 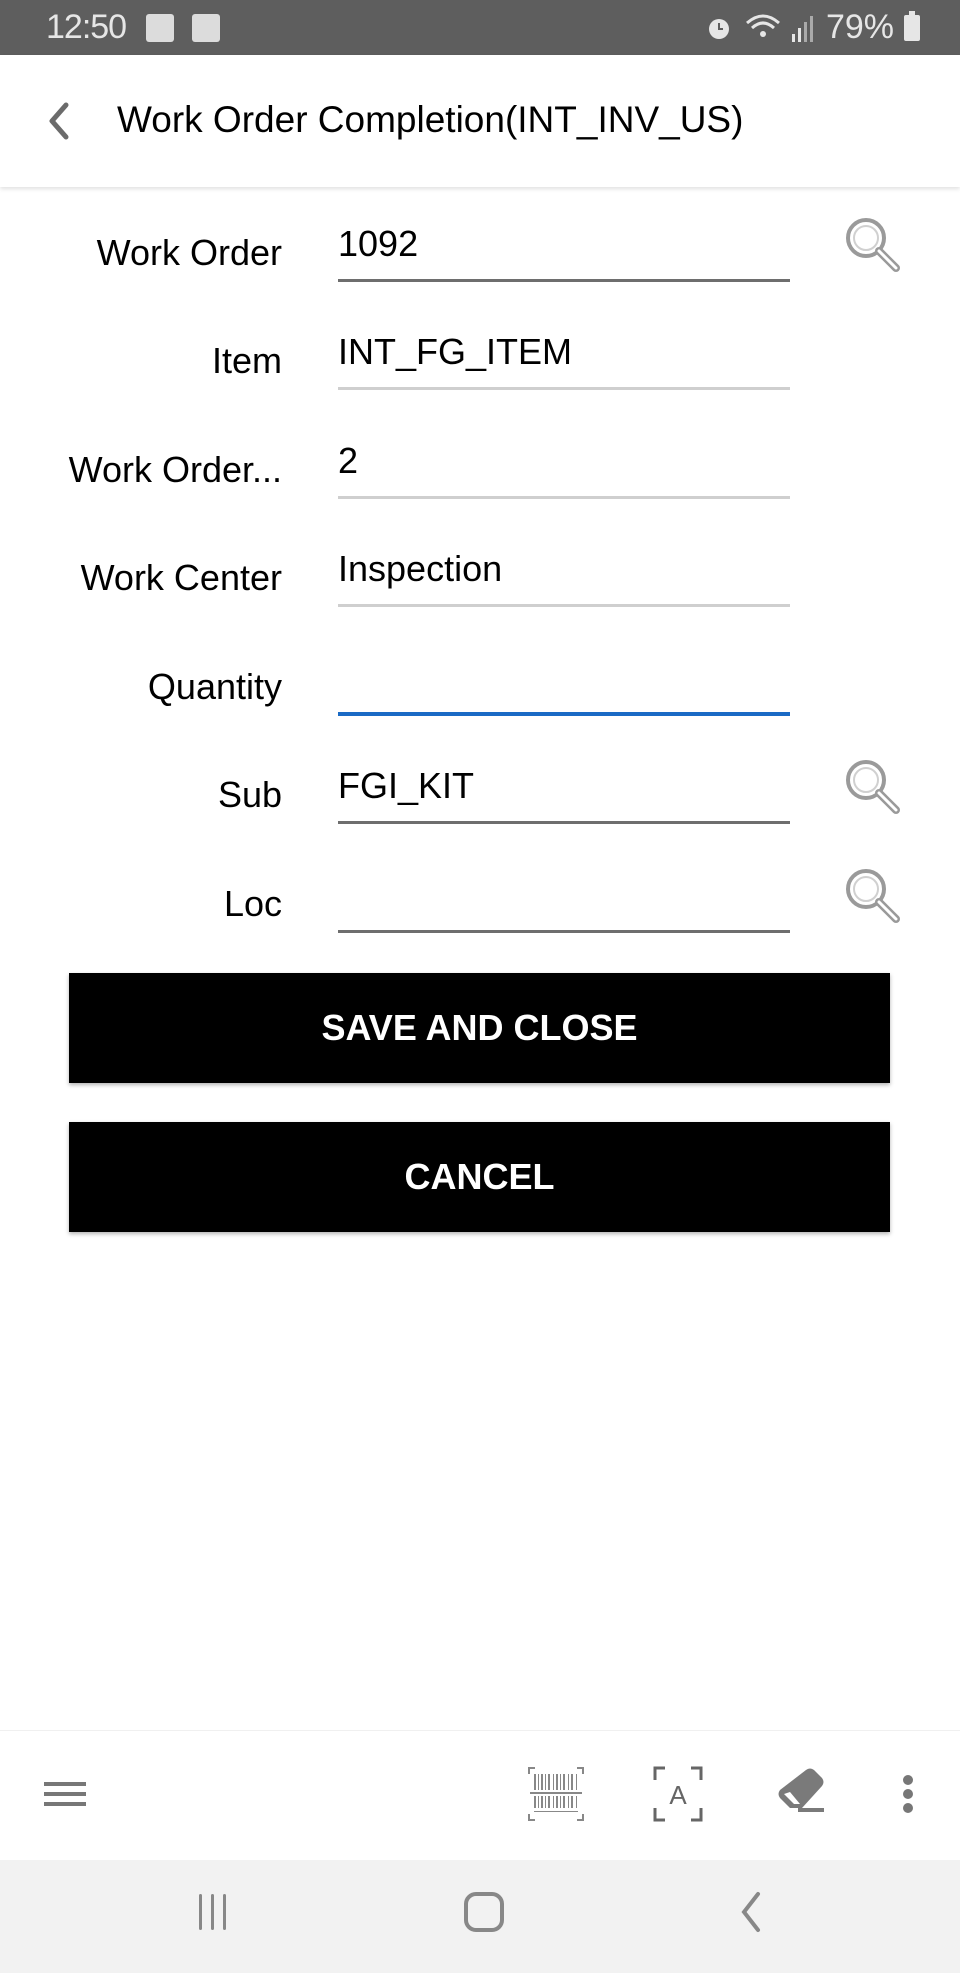 I want to click on sub-row: Sub, so click(x=480, y=799).